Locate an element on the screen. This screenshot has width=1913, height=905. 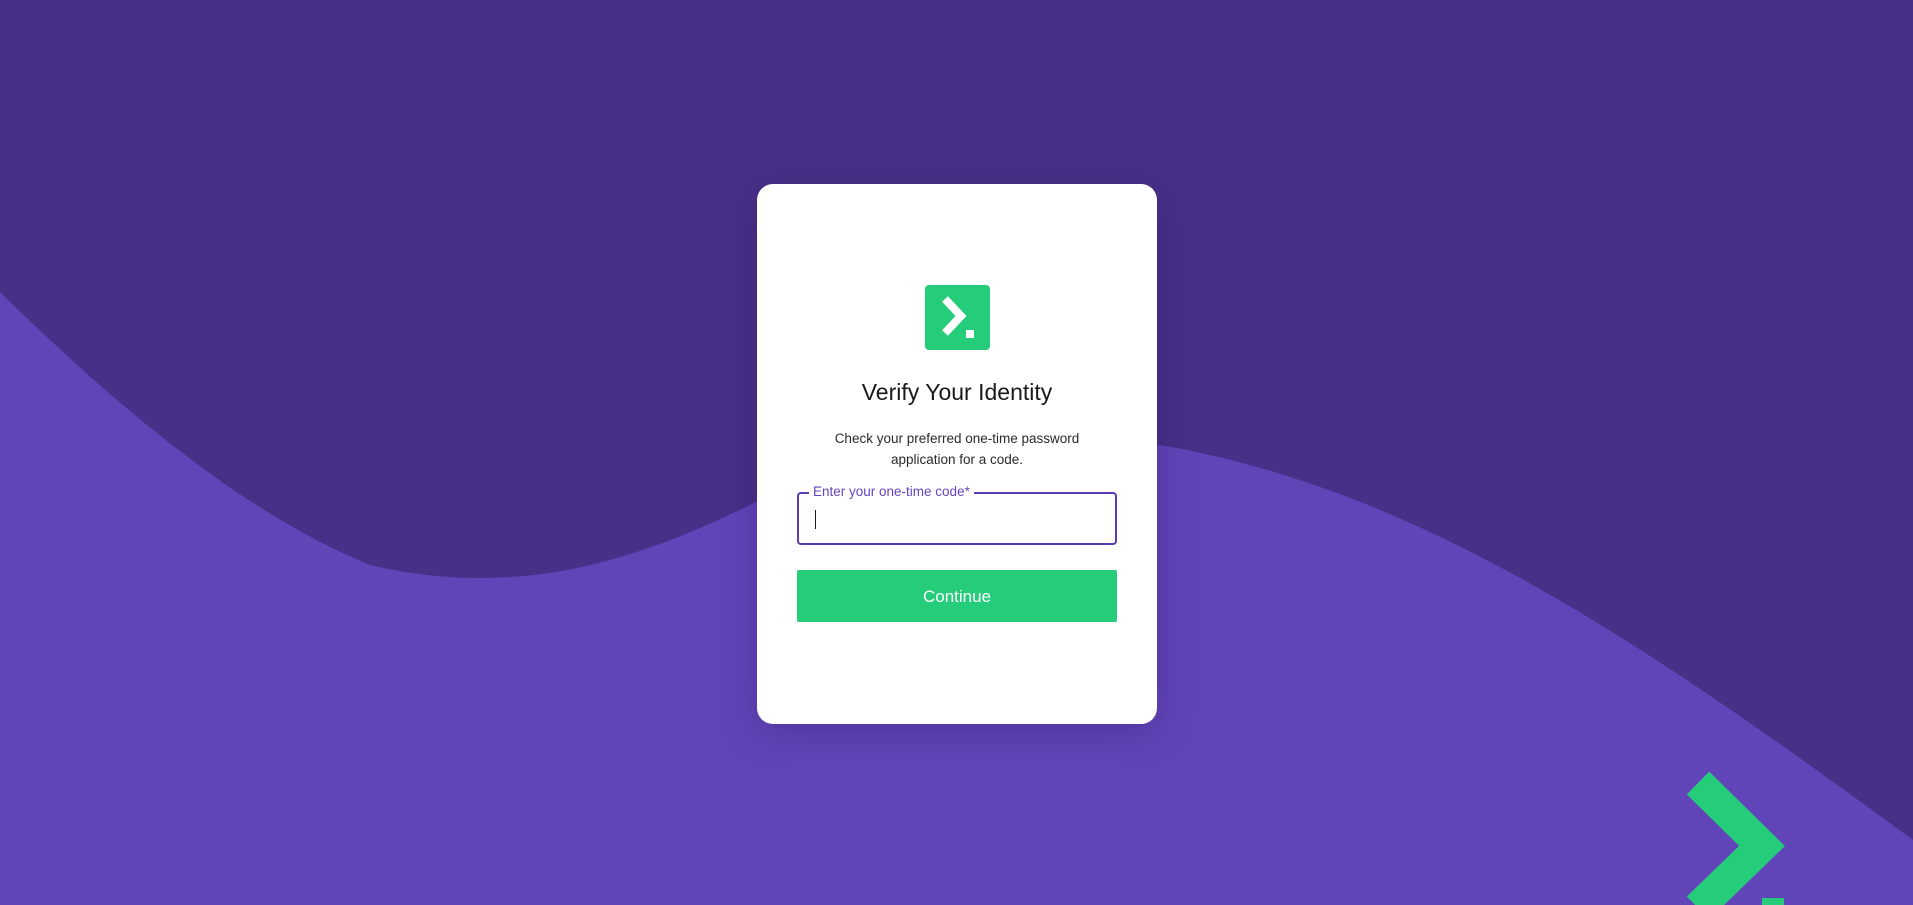
one-time-code-input is located at coordinates (958, 519).